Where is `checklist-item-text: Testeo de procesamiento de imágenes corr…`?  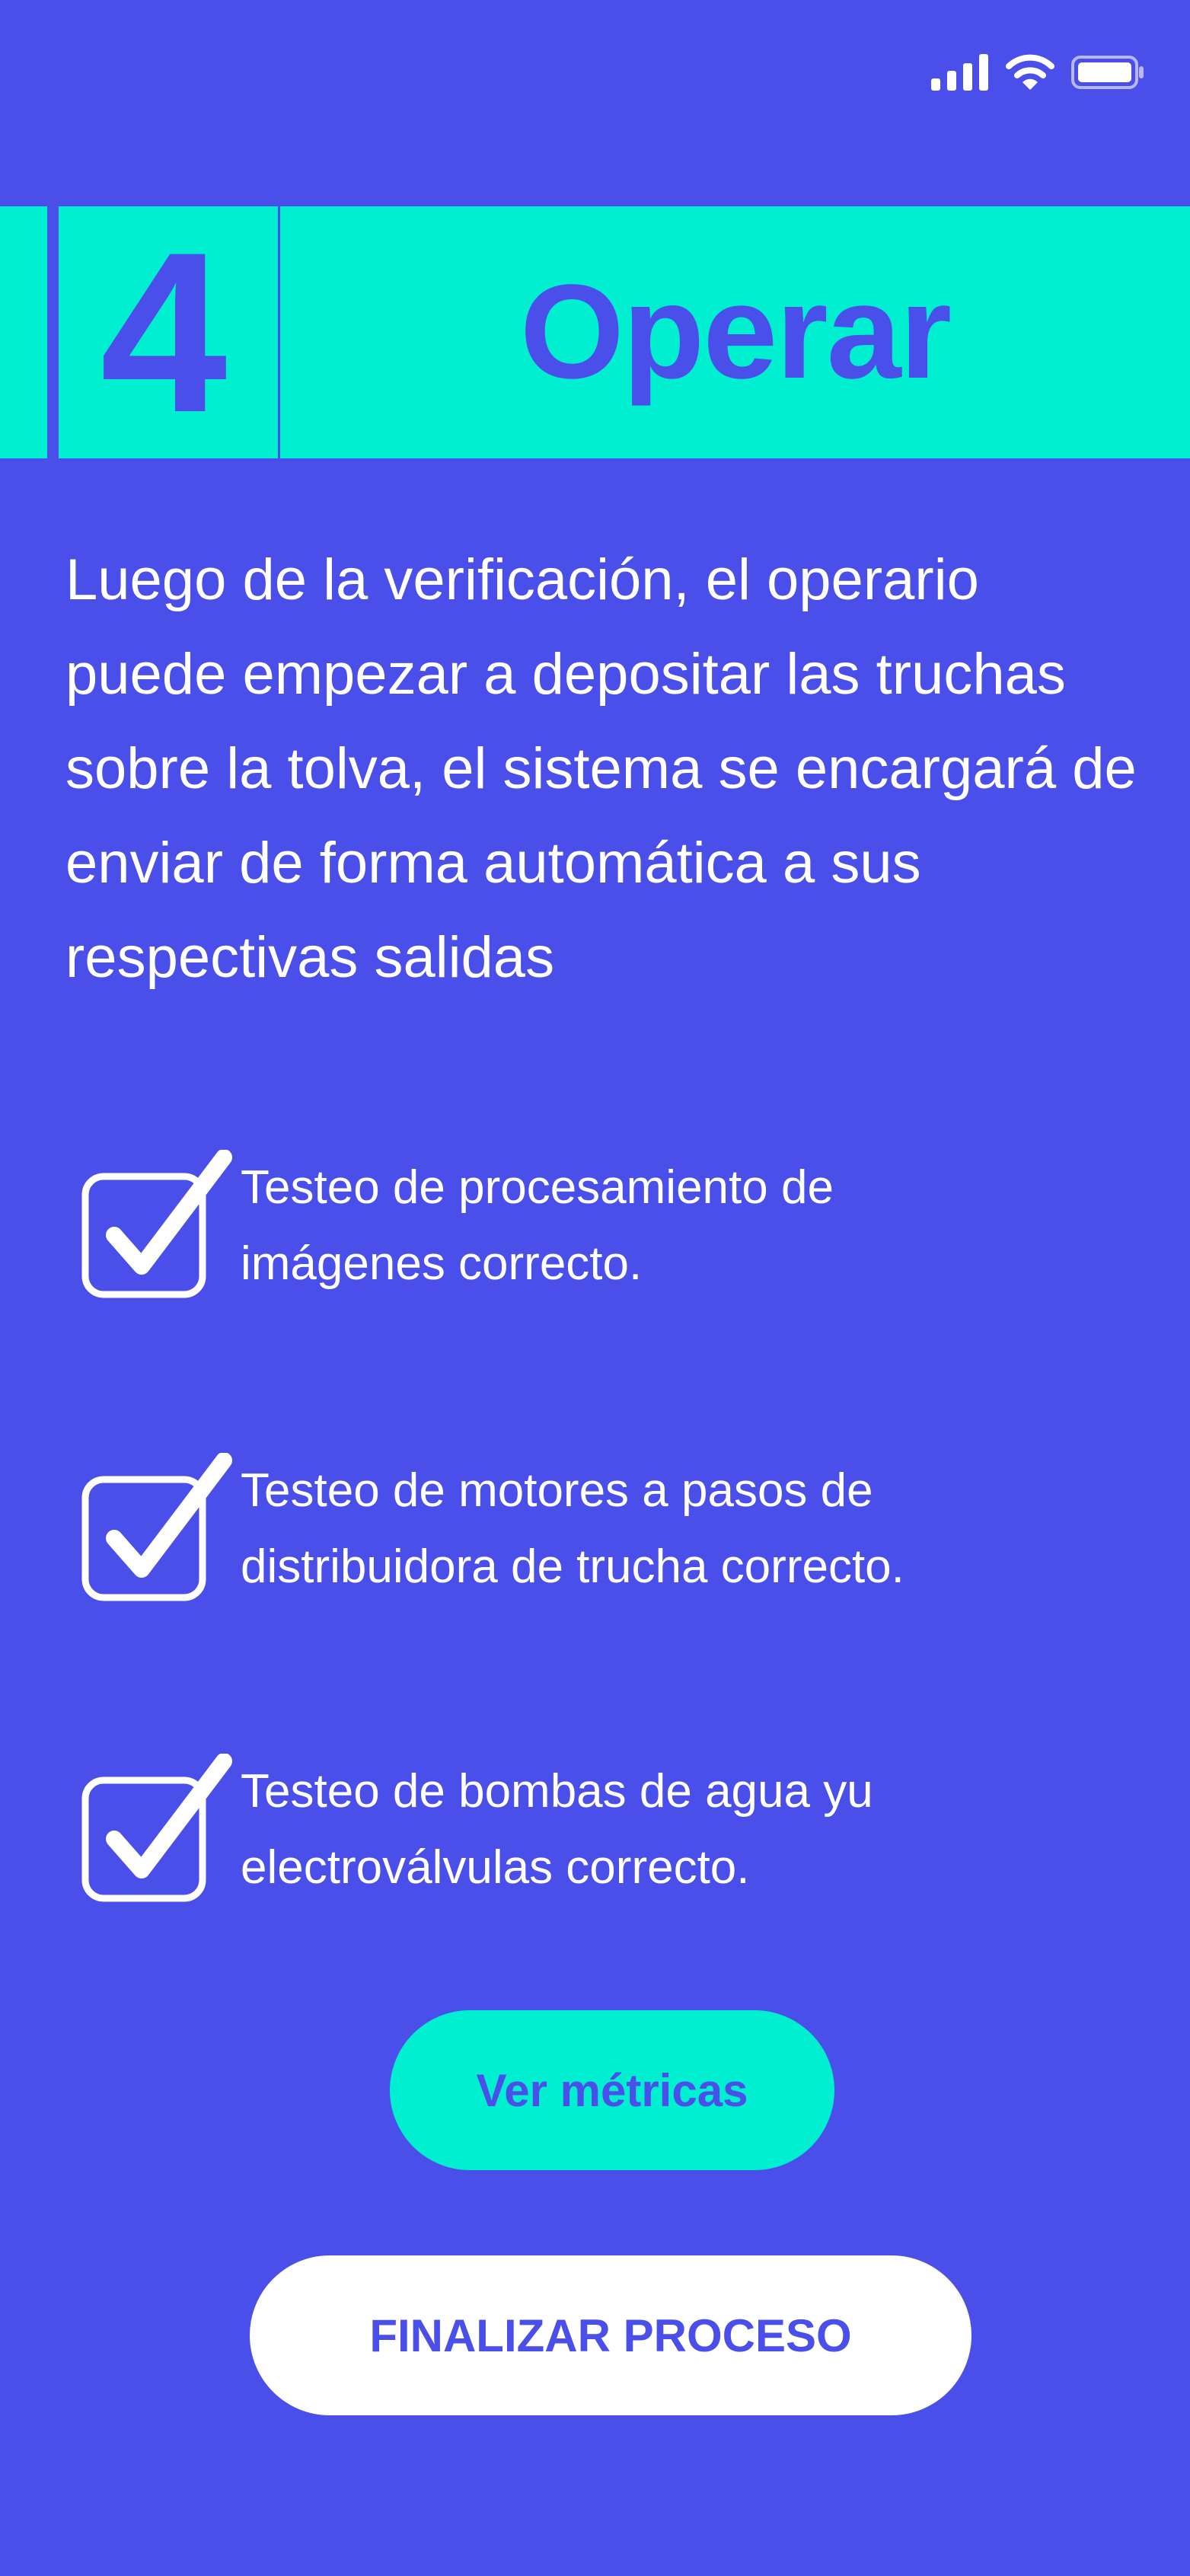
checklist-item-text: Testeo de procesamiento de imágenes corr… is located at coordinates (690, 1226).